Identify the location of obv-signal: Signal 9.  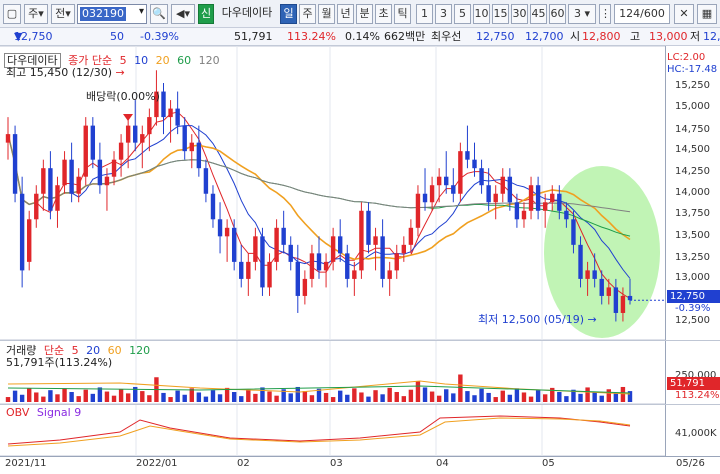
(59, 412).